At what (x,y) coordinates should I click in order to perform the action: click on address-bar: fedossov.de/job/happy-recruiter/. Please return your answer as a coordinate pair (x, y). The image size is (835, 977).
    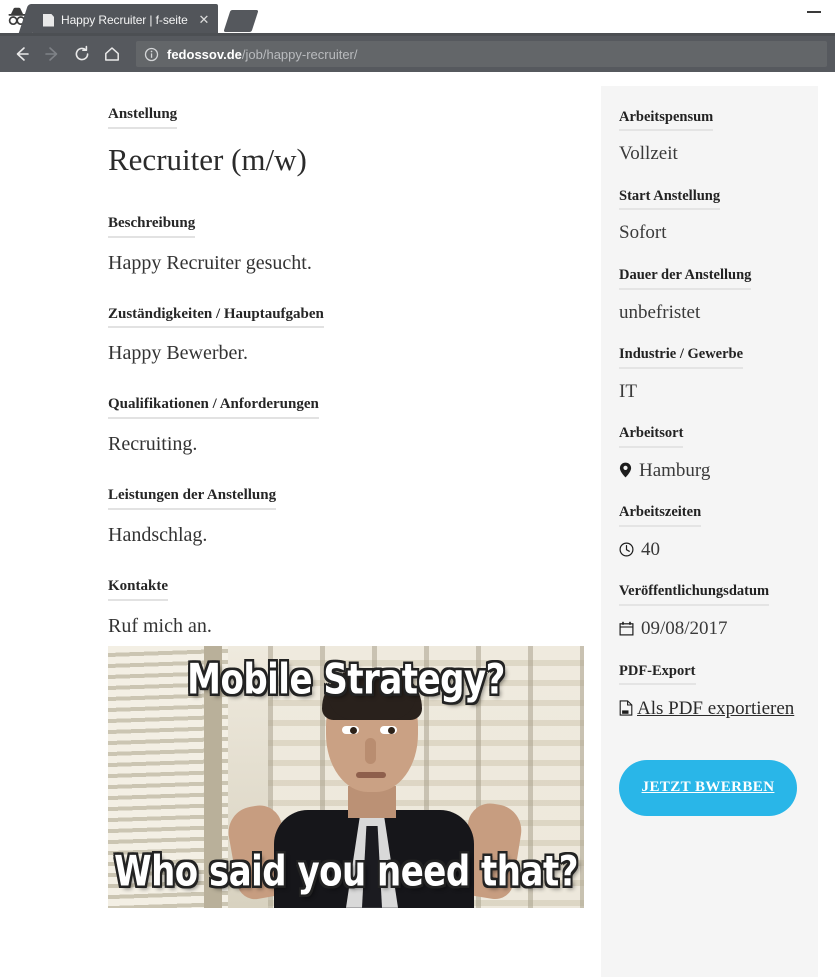
    Looking at the image, I should click on (481, 54).